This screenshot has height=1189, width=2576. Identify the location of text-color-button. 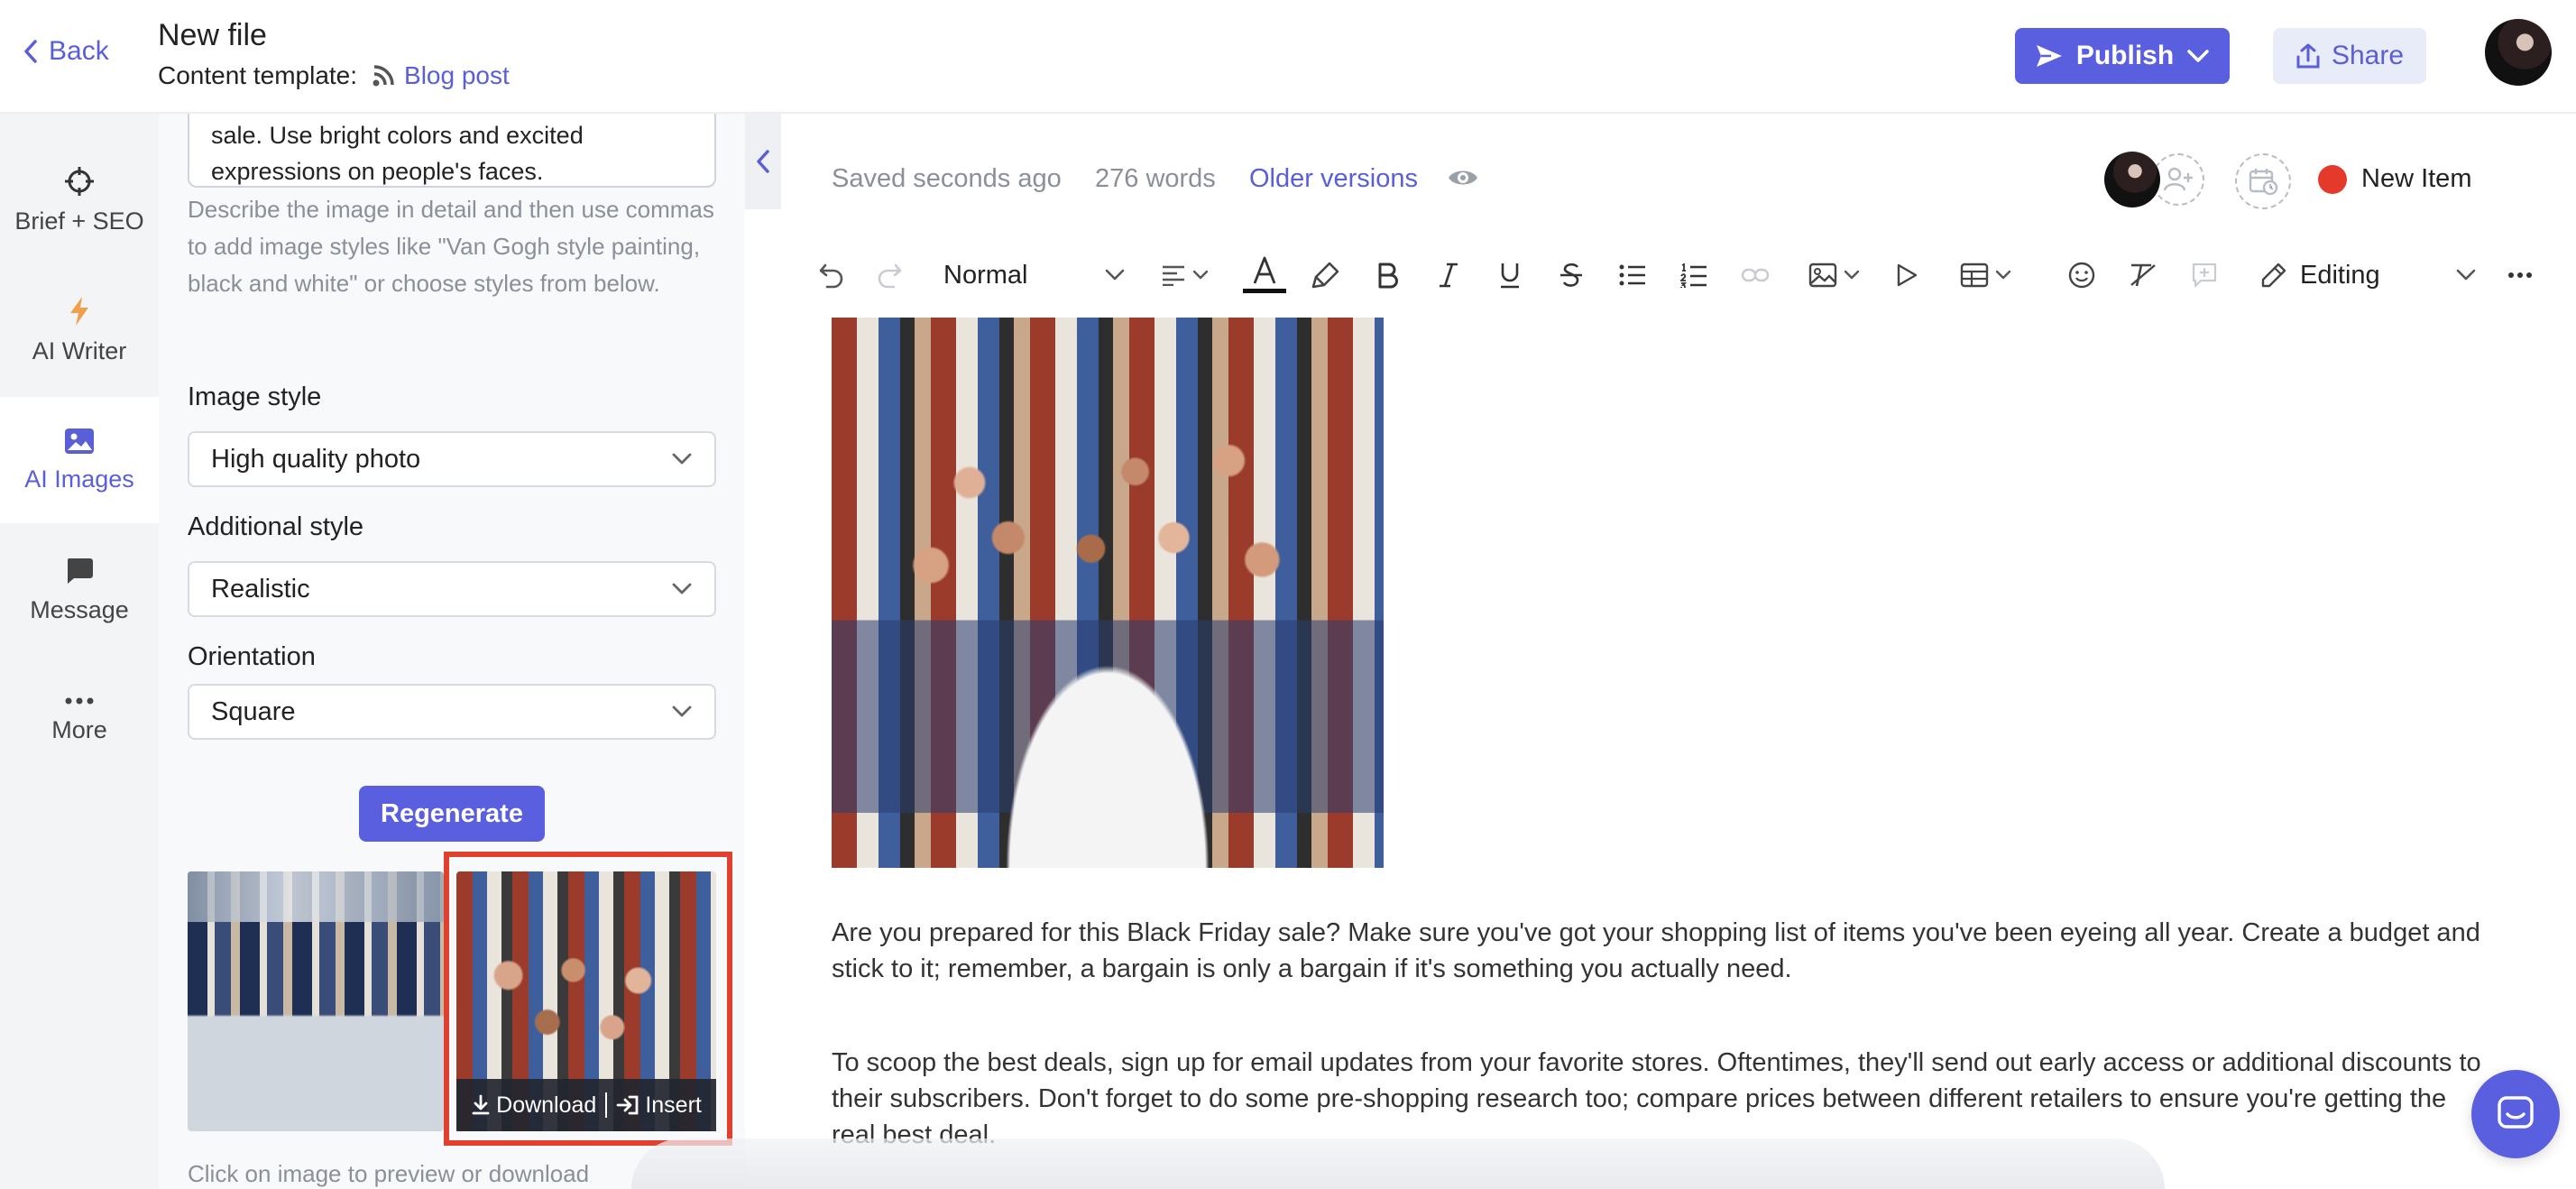
(1264, 275).